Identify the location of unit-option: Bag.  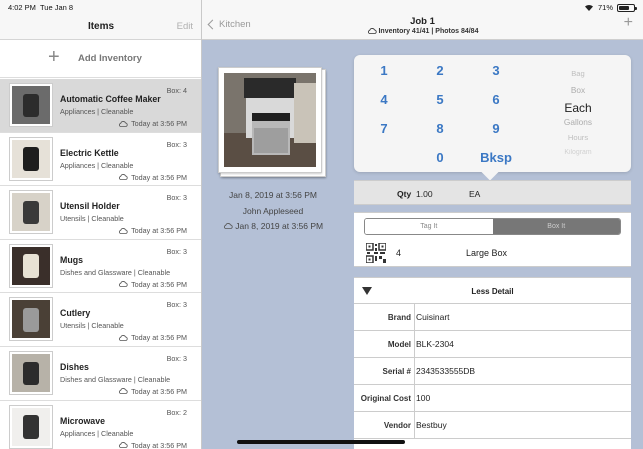
(578, 73).